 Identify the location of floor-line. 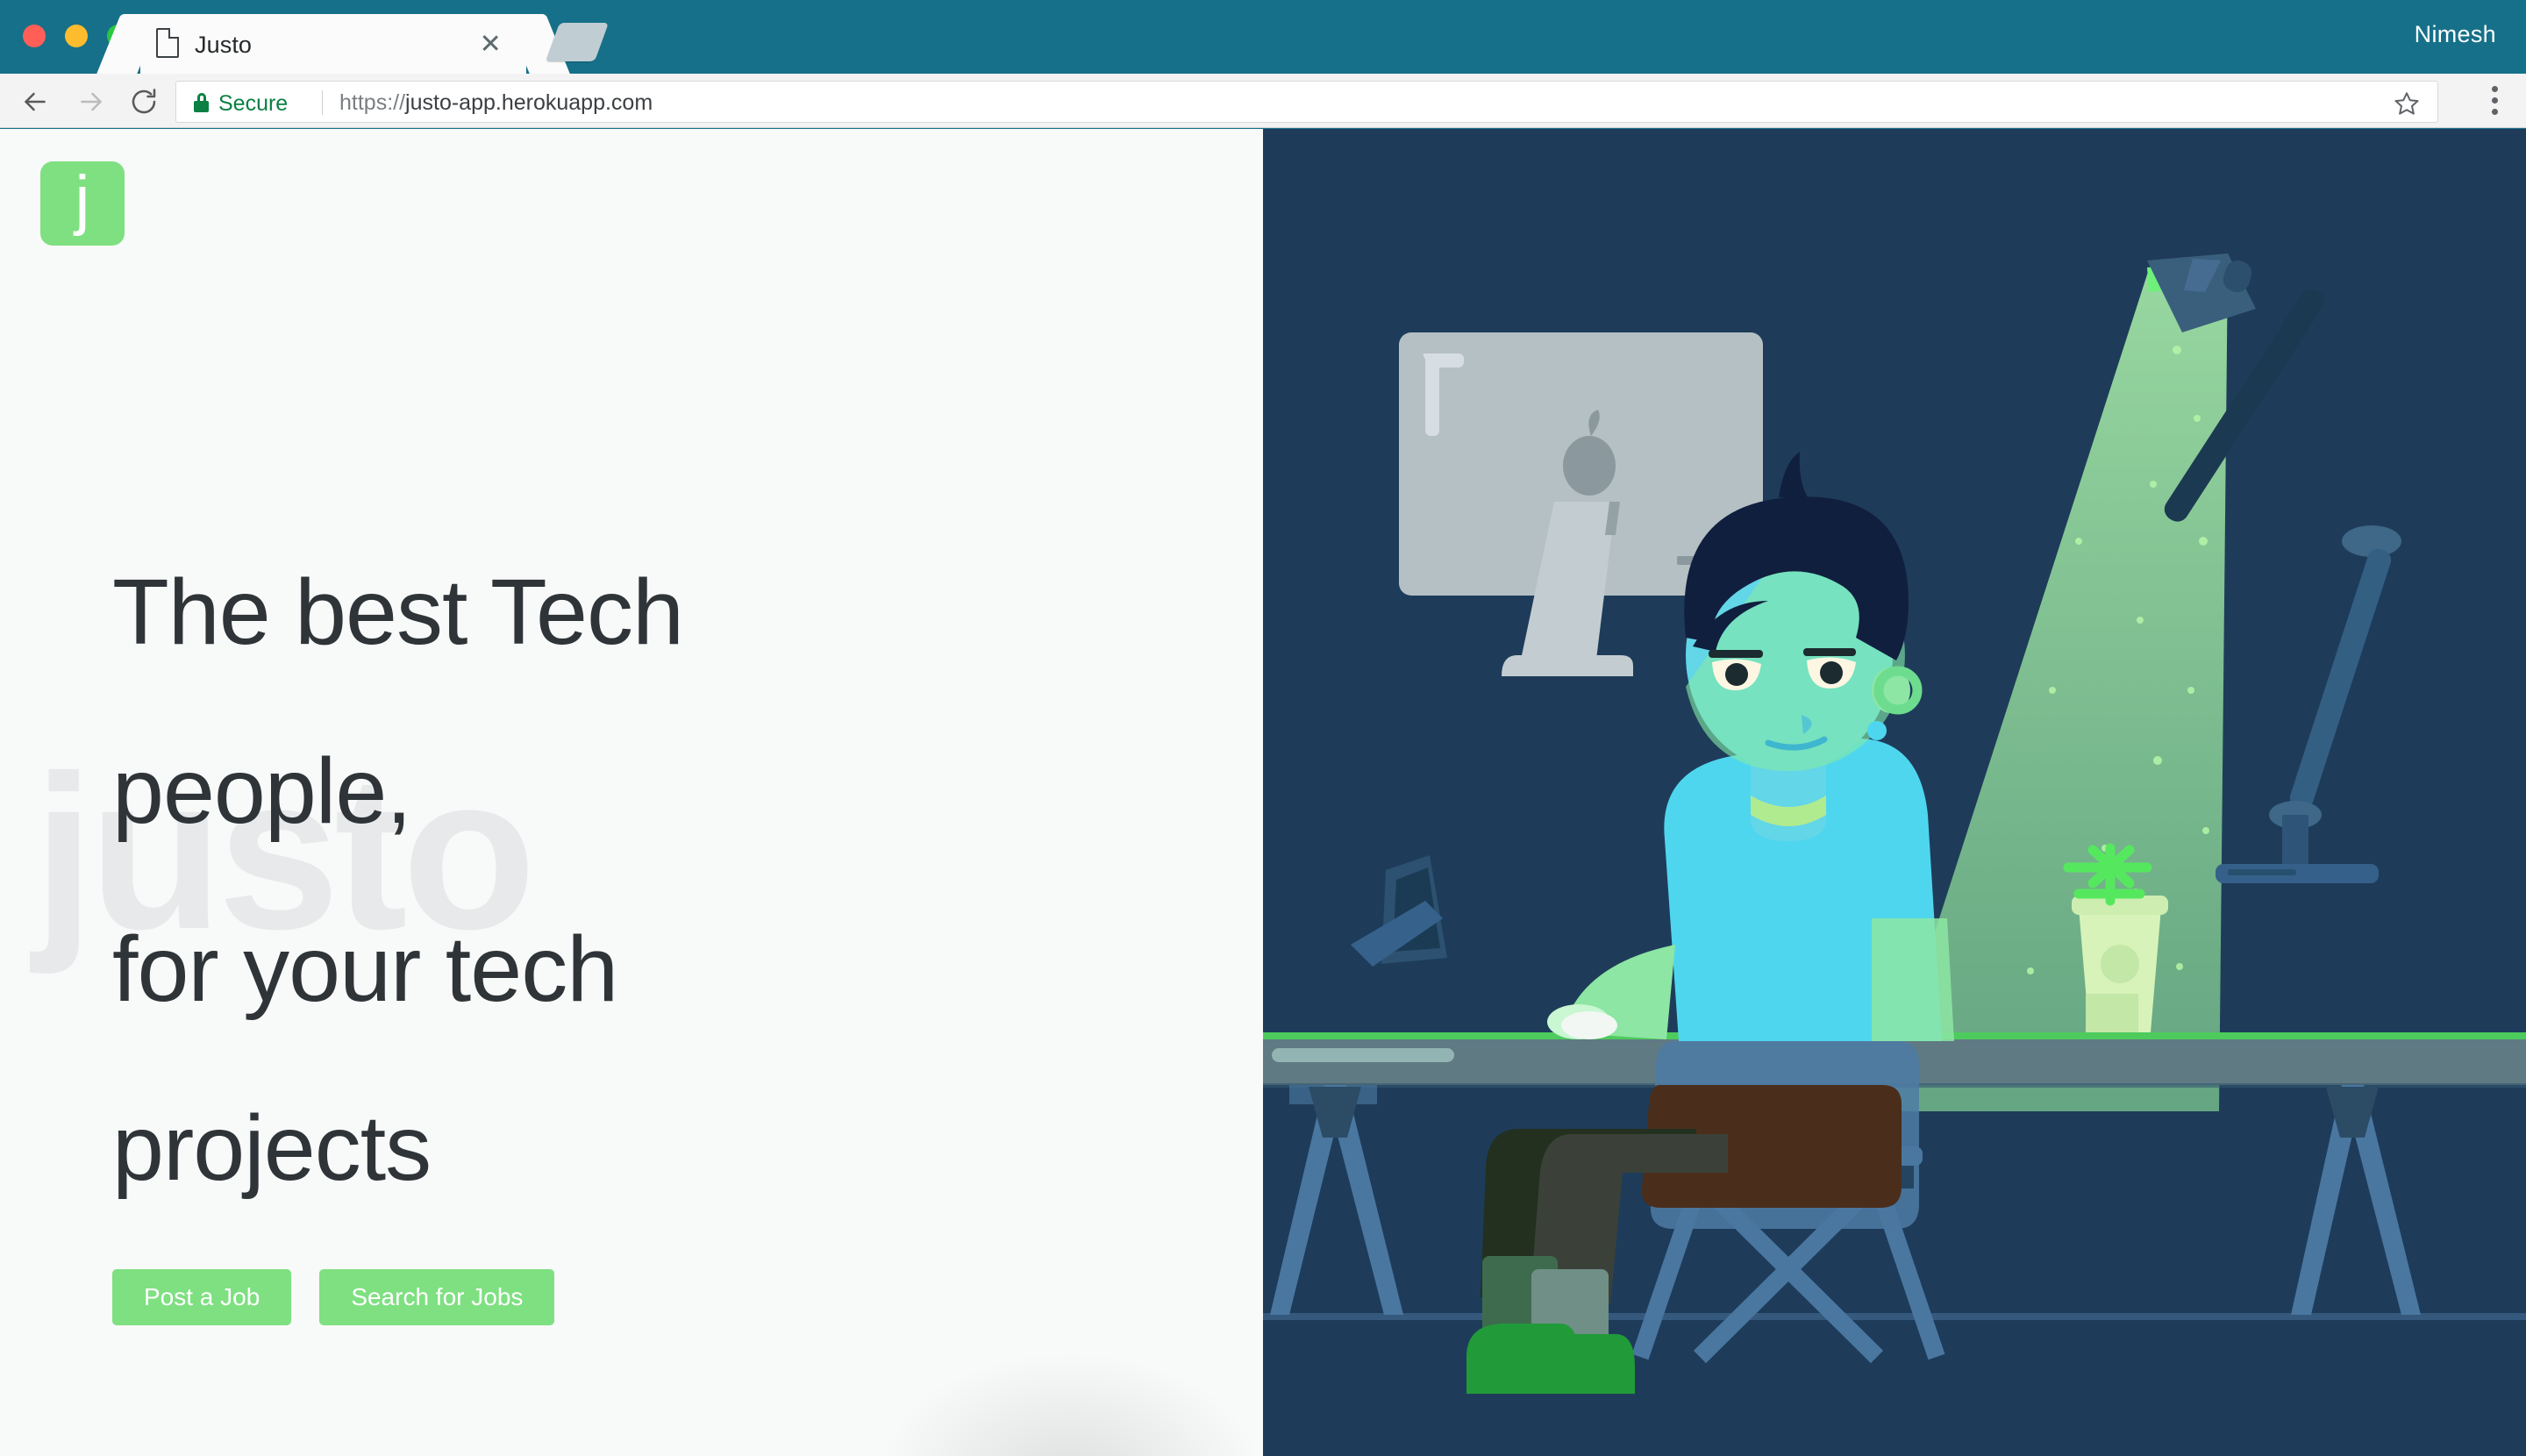
(1894, 1316).